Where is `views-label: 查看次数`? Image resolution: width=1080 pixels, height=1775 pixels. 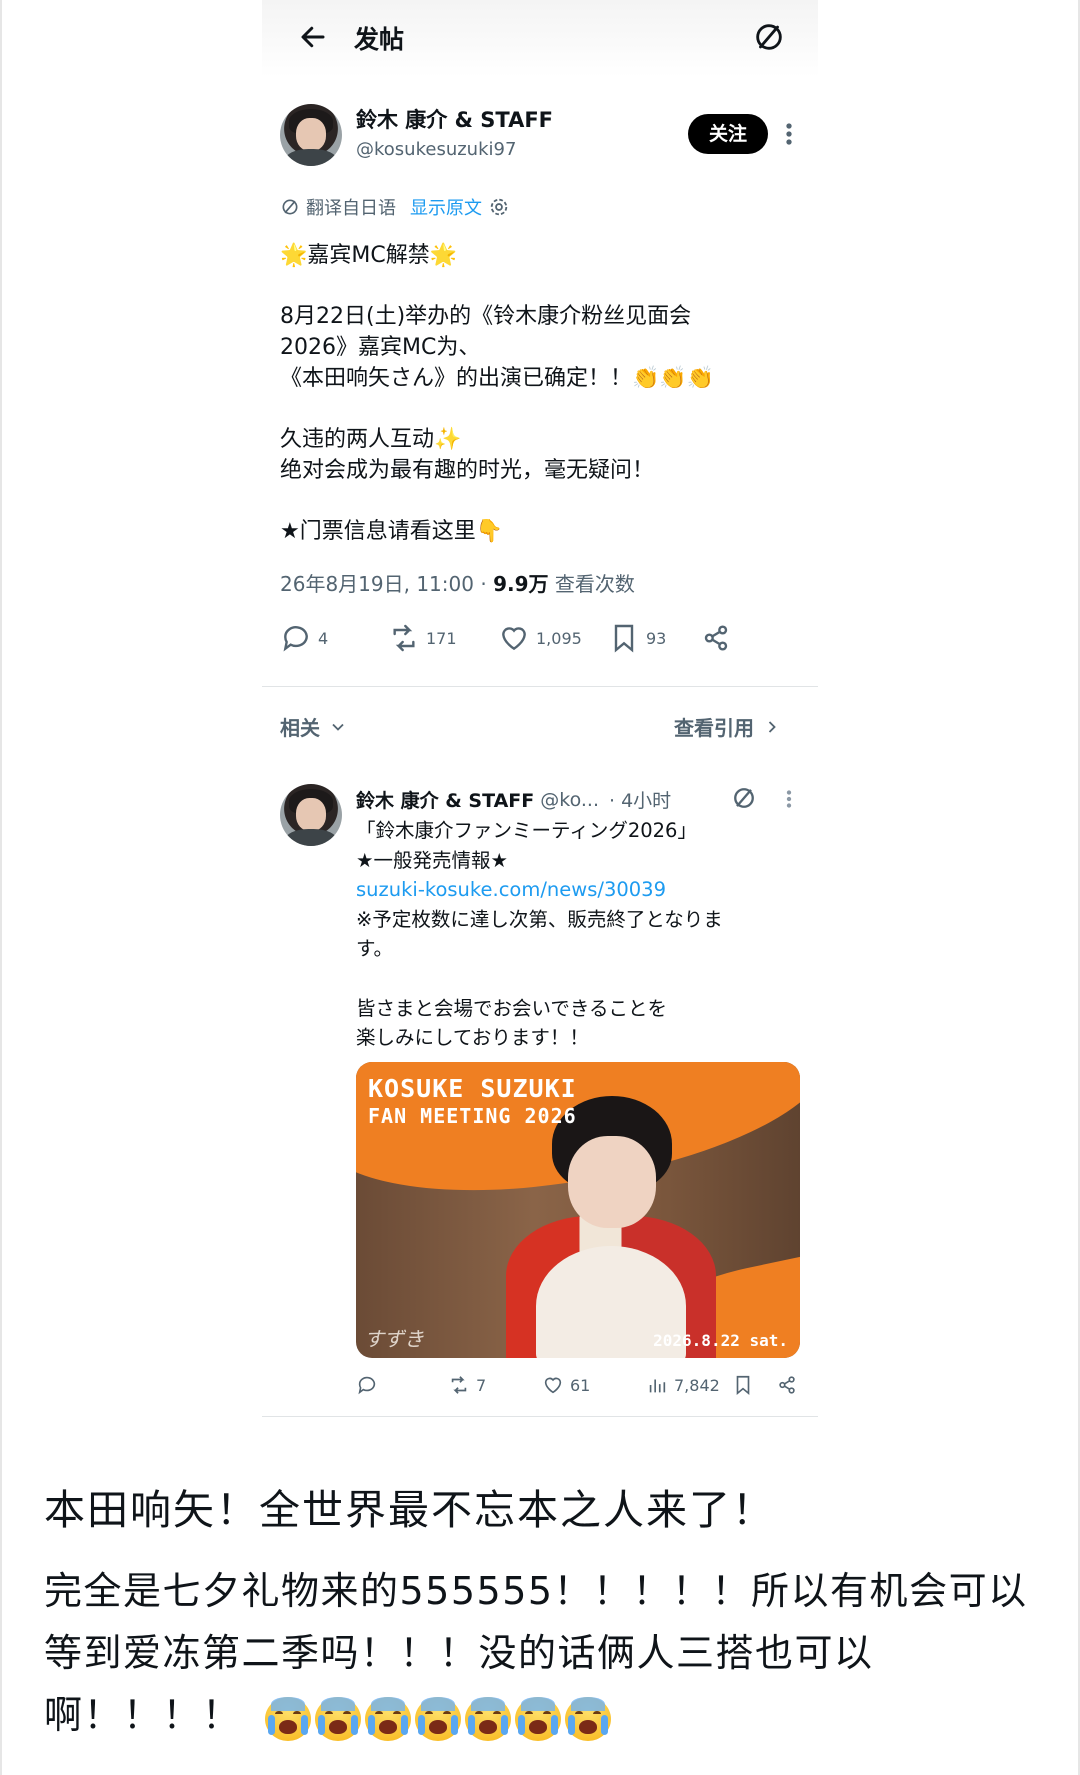
views-label: 查看次数 is located at coordinates (595, 584).